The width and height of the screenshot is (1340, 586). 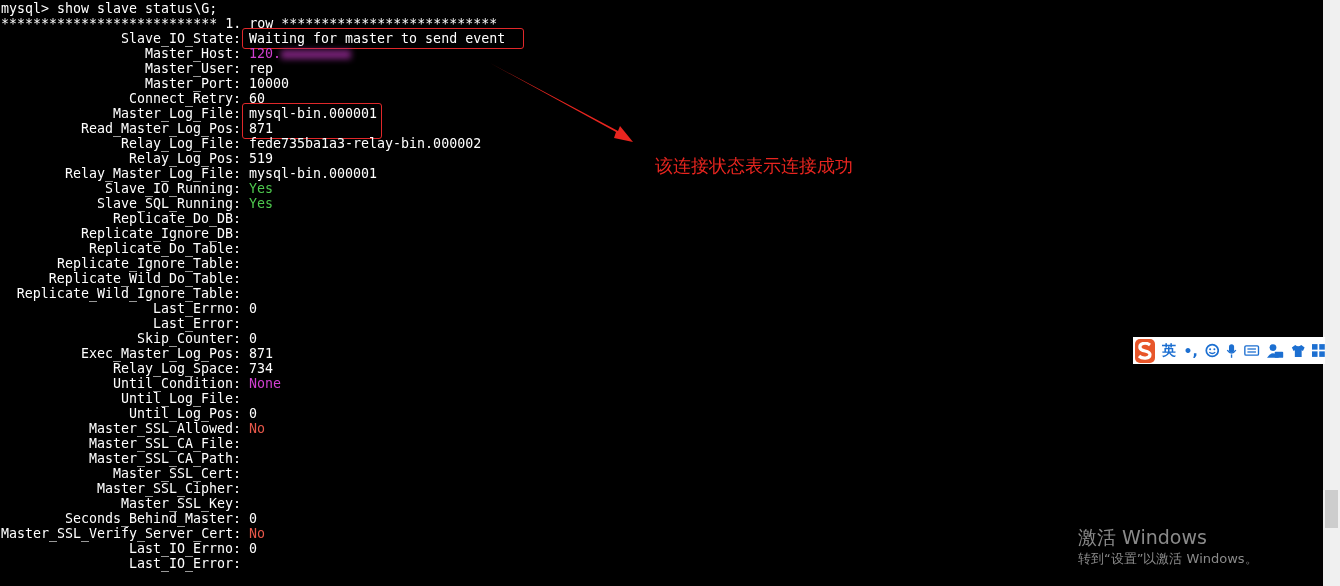 What do you see at coordinates (1169, 350) in the screenshot?
I see `language-toggle: 英` at bounding box center [1169, 350].